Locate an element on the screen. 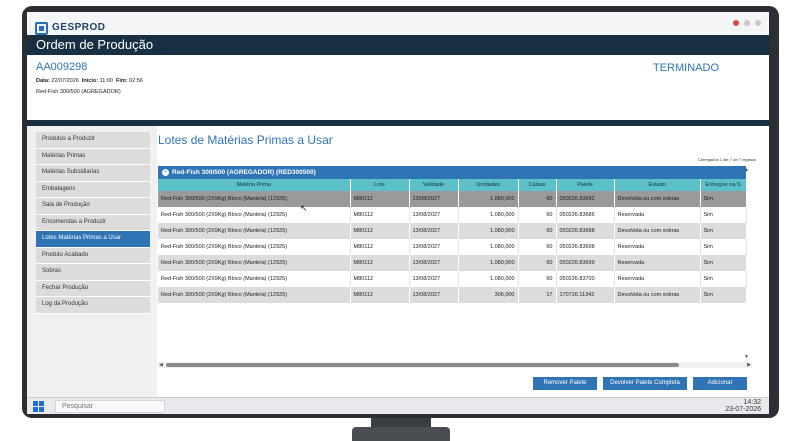  windows-start-icon is located at coordinates (38, 406).